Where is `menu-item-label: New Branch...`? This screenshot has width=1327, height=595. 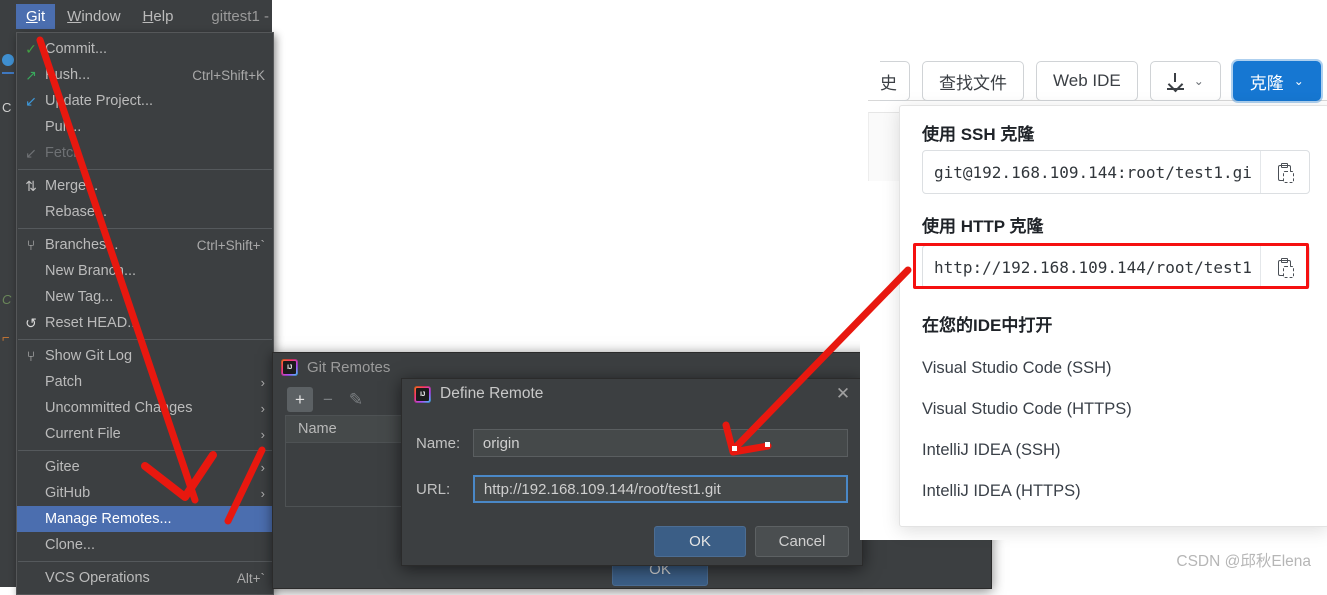 menu-item-label: New Branch... is located at coordinates (91, 271).